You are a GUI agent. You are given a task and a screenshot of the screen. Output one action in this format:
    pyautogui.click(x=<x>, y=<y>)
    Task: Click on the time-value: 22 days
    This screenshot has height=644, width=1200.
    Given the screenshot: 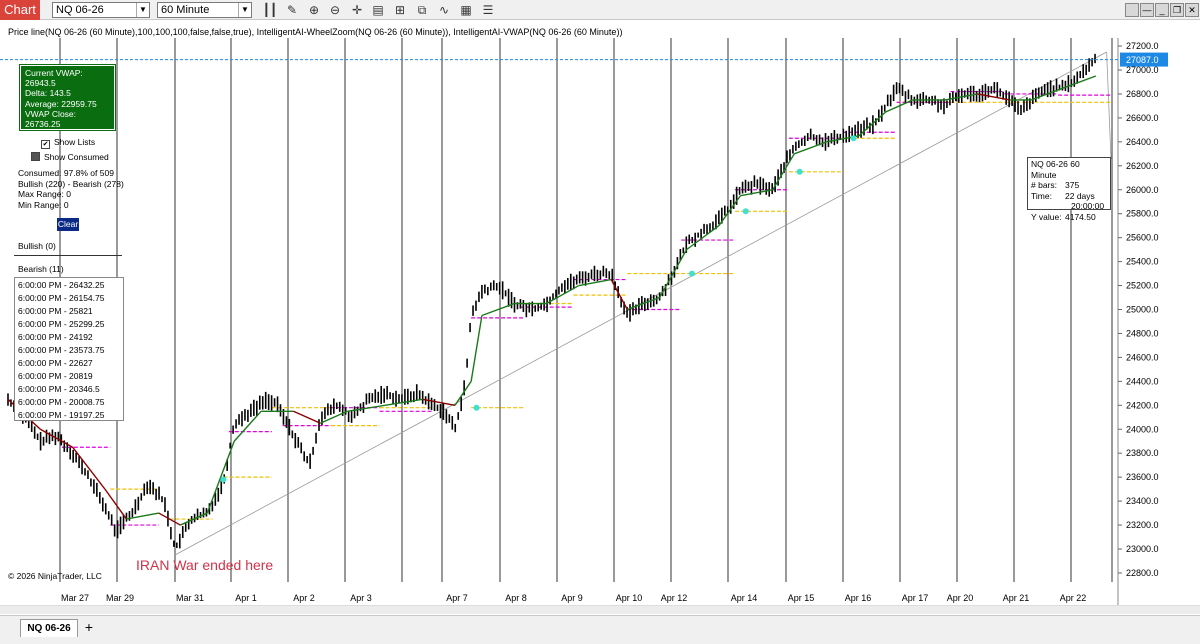 What is the action you would take?
    pyautogui.click(x=1080, y=195)
    